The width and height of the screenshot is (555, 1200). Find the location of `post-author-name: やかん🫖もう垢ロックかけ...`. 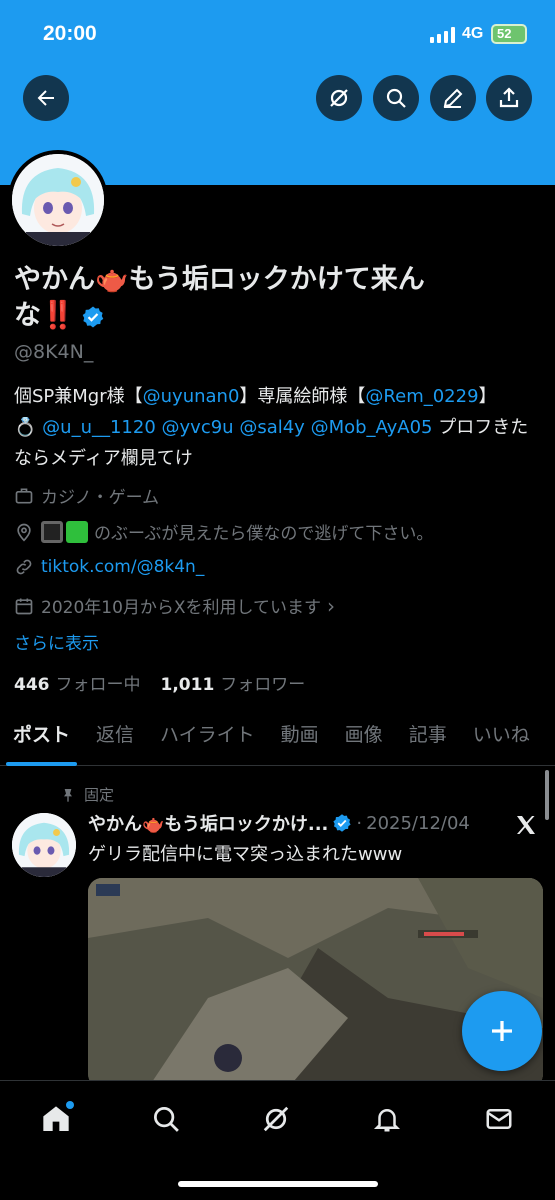

post-author-name: やかん🫖もう垢ロックかけ... is located at coordinates (208, 823).